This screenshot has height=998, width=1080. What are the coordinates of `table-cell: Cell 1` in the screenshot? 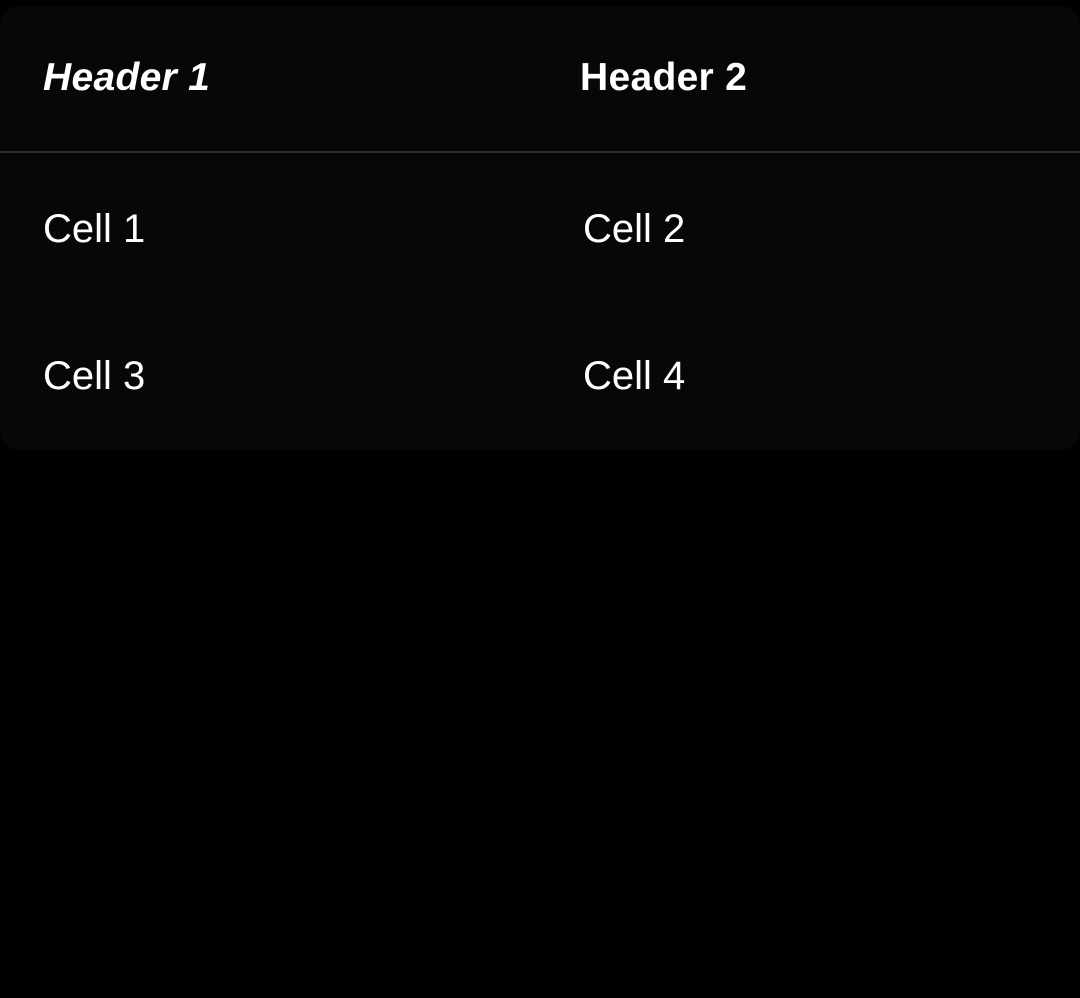 It's located at (94, 229).